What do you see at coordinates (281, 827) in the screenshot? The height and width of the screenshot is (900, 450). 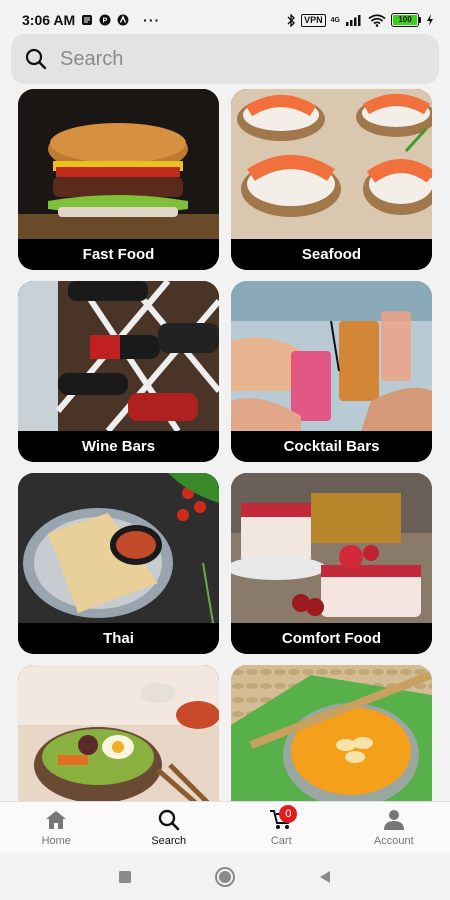 I see `nav-cart: 0 Cart` at bounding box center [281, 827].